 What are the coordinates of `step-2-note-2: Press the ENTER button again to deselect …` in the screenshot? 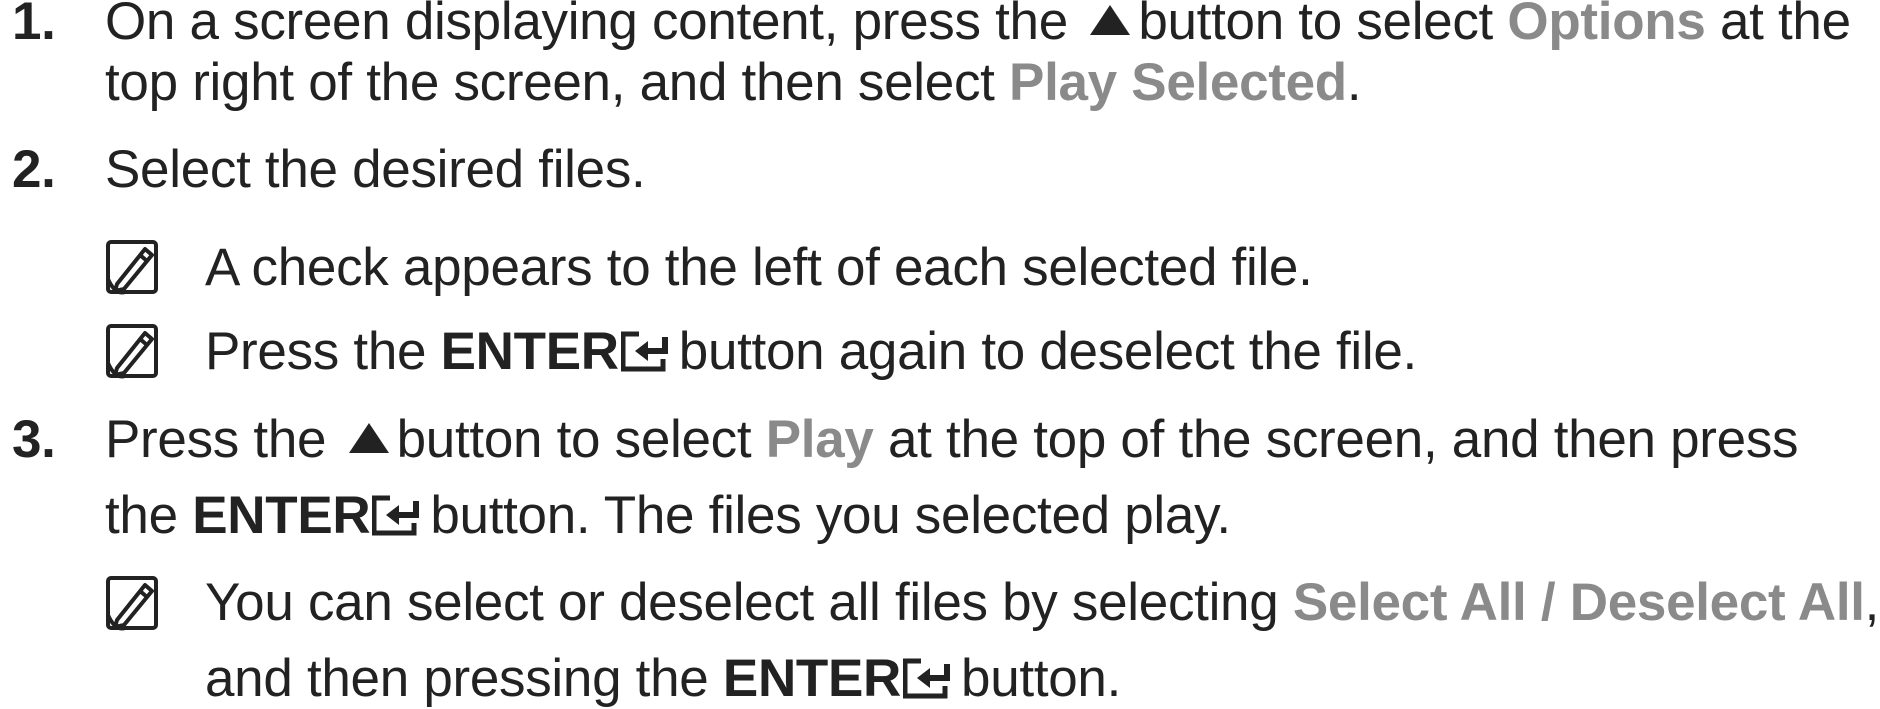 It's located at (811, 352).